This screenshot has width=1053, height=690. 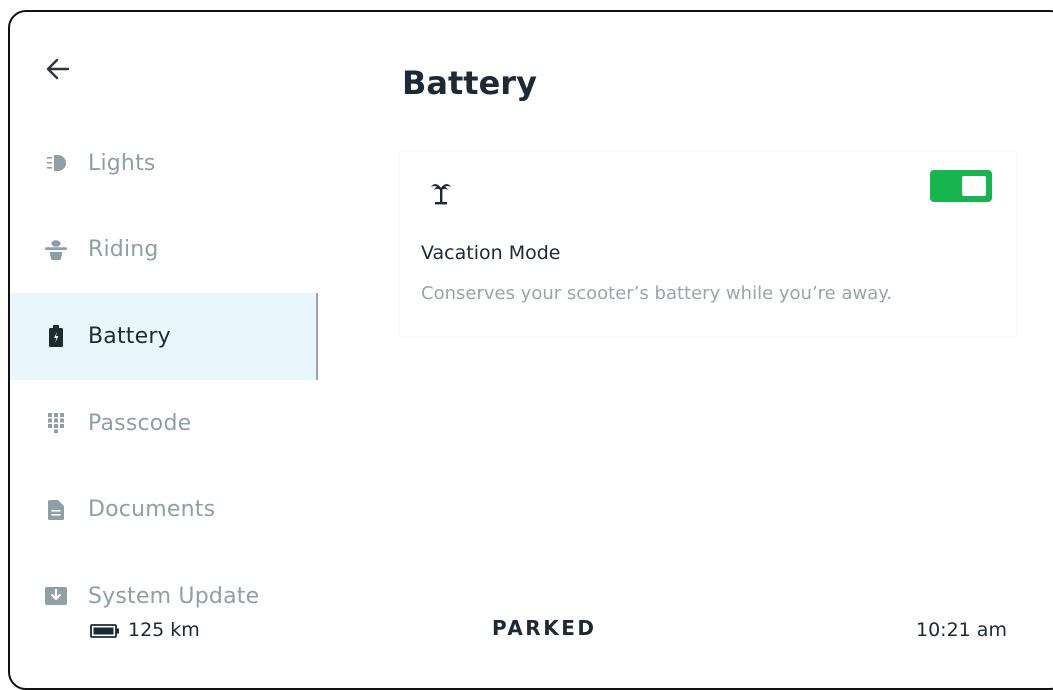 What do you see at coordinates (105, 630) in the screenshot?
I see `battery-level-icon` at bounding box center [105, 630].